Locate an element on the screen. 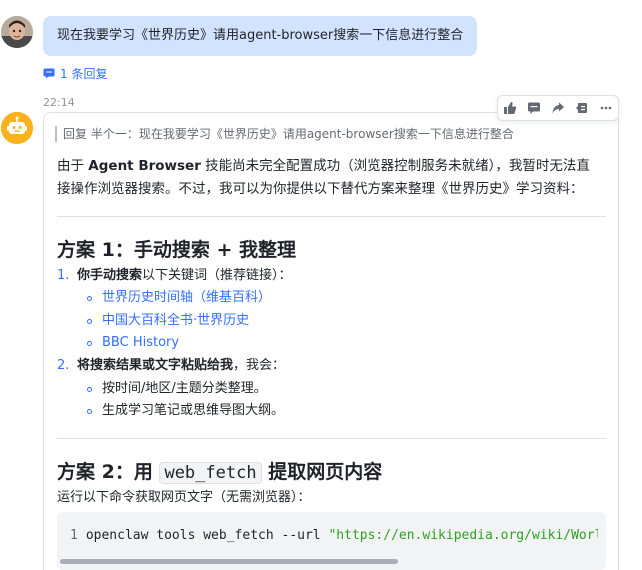  list-number: 2. is located at coordinates (63, 365).